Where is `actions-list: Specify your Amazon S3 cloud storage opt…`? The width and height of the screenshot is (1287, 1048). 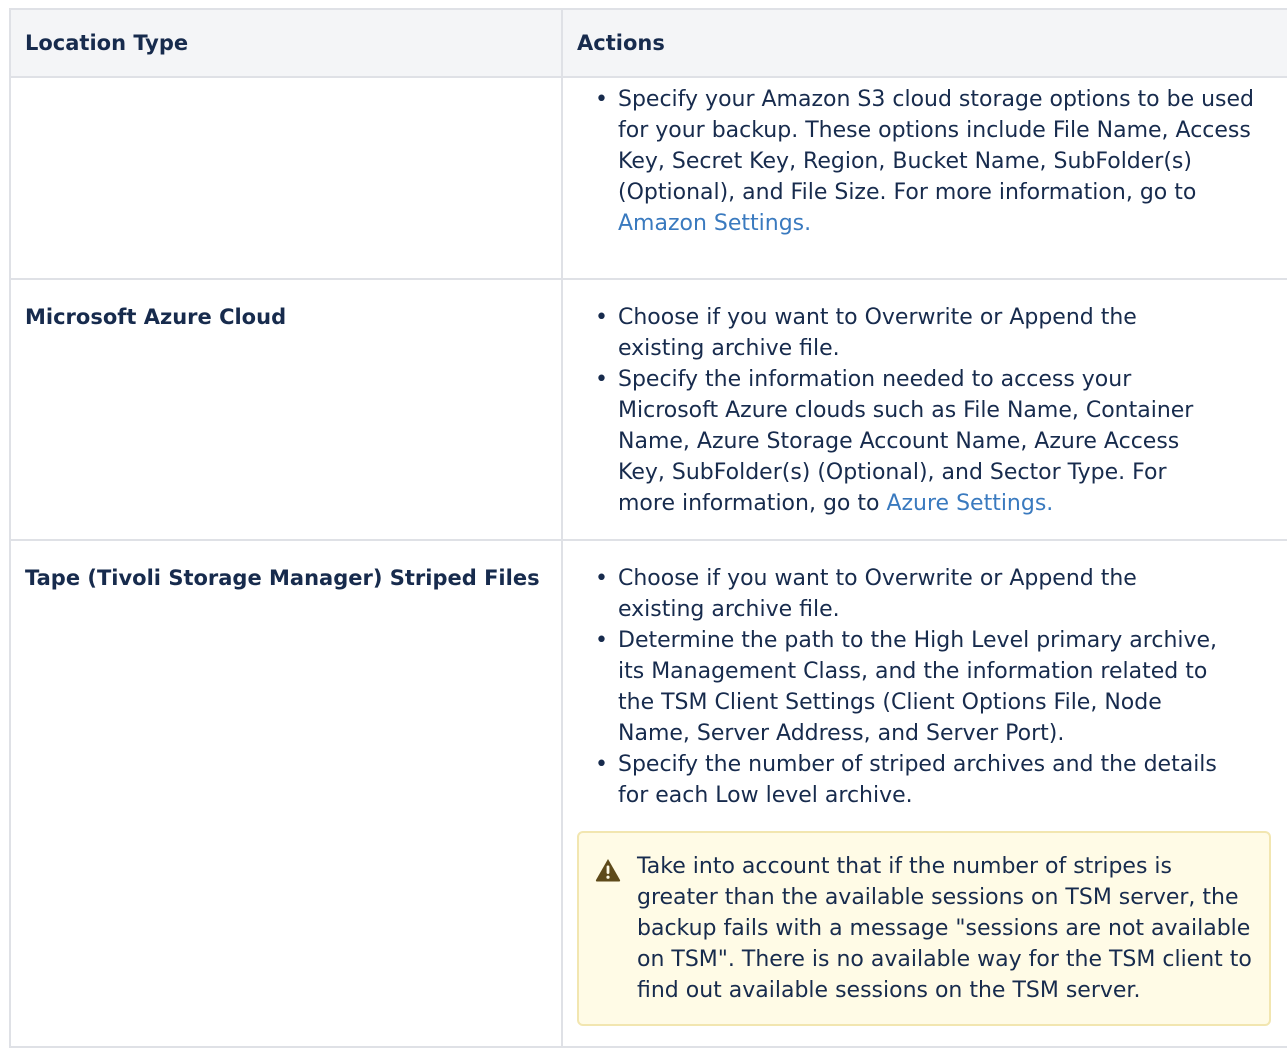
actions-list: Specify your Amazon S3 cloud storage opt… is located at coordinates (938, 161).